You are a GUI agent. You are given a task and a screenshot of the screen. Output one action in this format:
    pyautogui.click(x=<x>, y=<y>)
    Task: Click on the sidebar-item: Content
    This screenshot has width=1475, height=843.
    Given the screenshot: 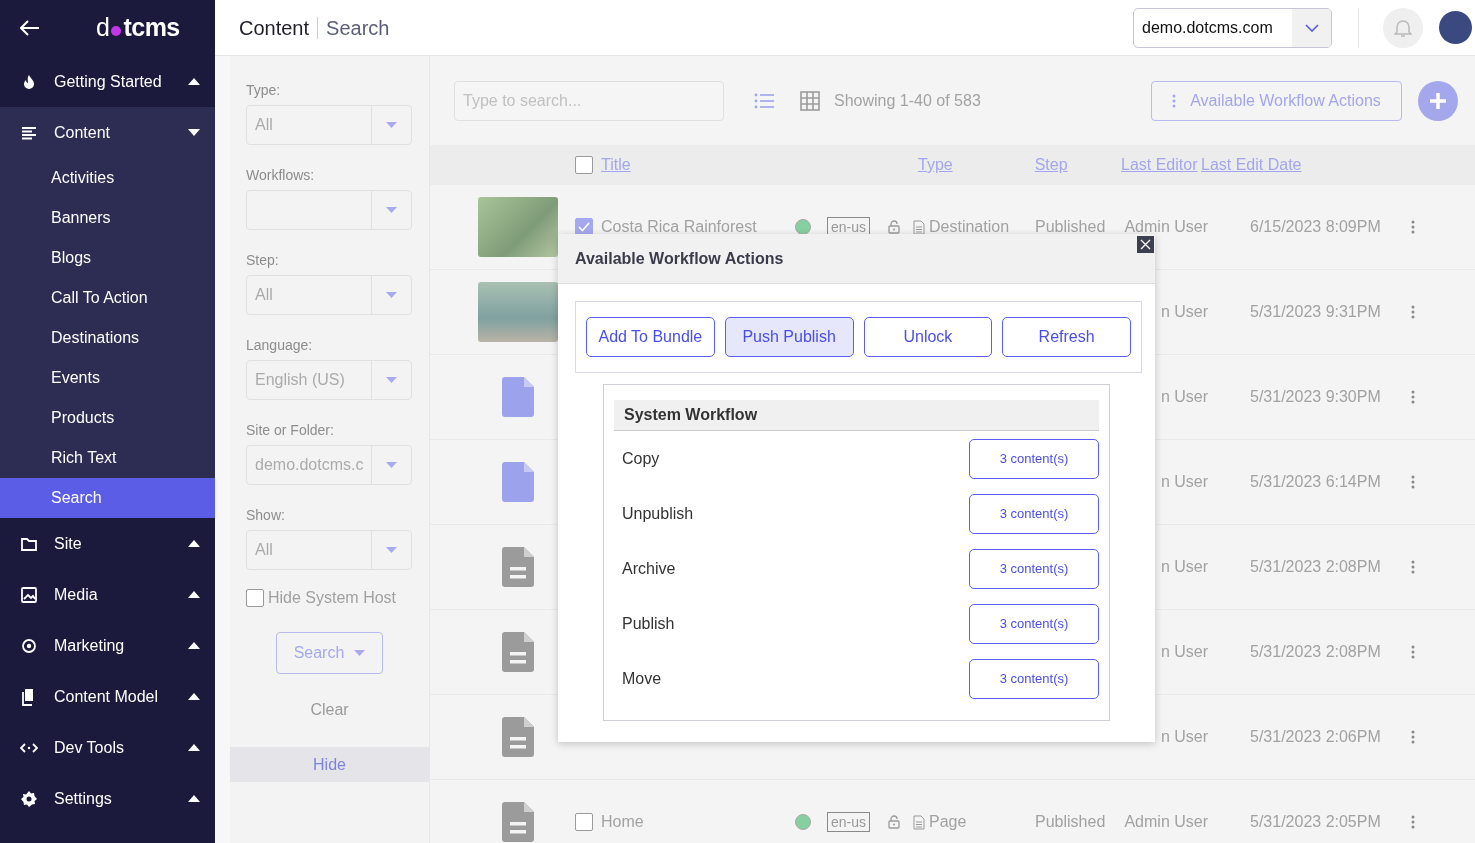 What is the action you would take?
    pyautogui.click(x=107, y=132)
    